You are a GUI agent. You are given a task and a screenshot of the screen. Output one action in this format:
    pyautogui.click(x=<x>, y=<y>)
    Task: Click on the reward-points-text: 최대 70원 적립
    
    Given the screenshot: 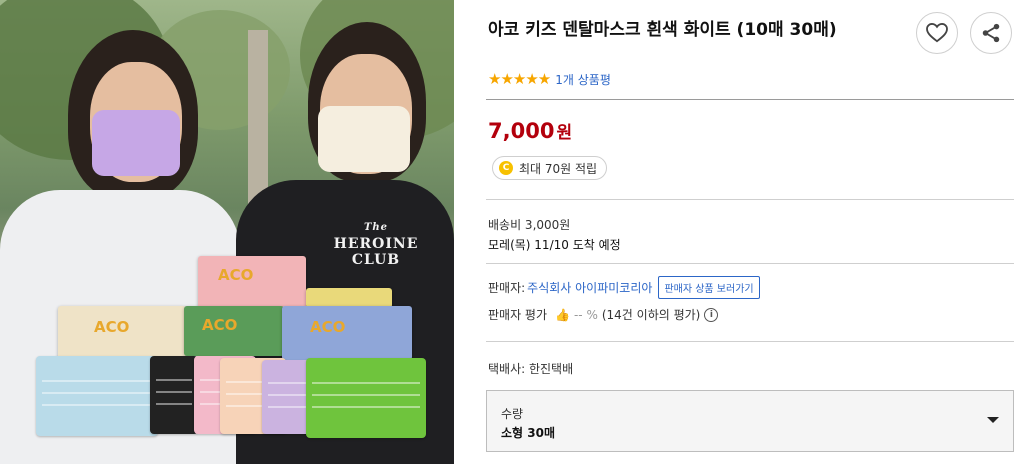 What is the action you would take?
    pyautogui.click(x=558, y=168)
    